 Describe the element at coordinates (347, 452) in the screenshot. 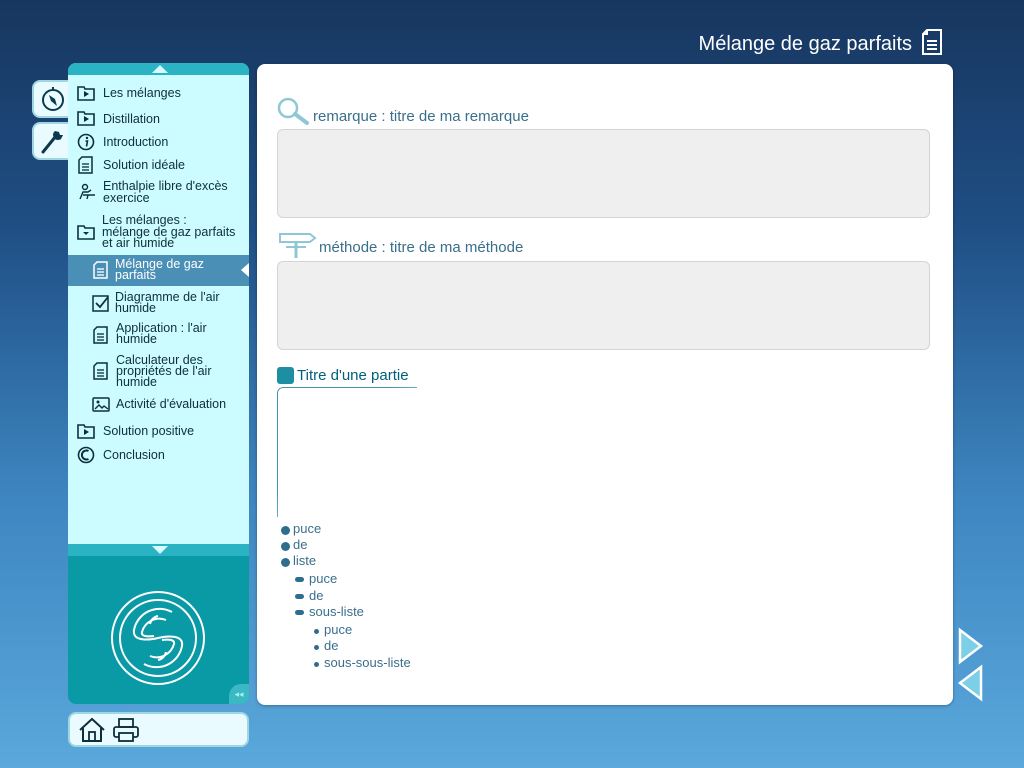

I see `part-frame` at that location.